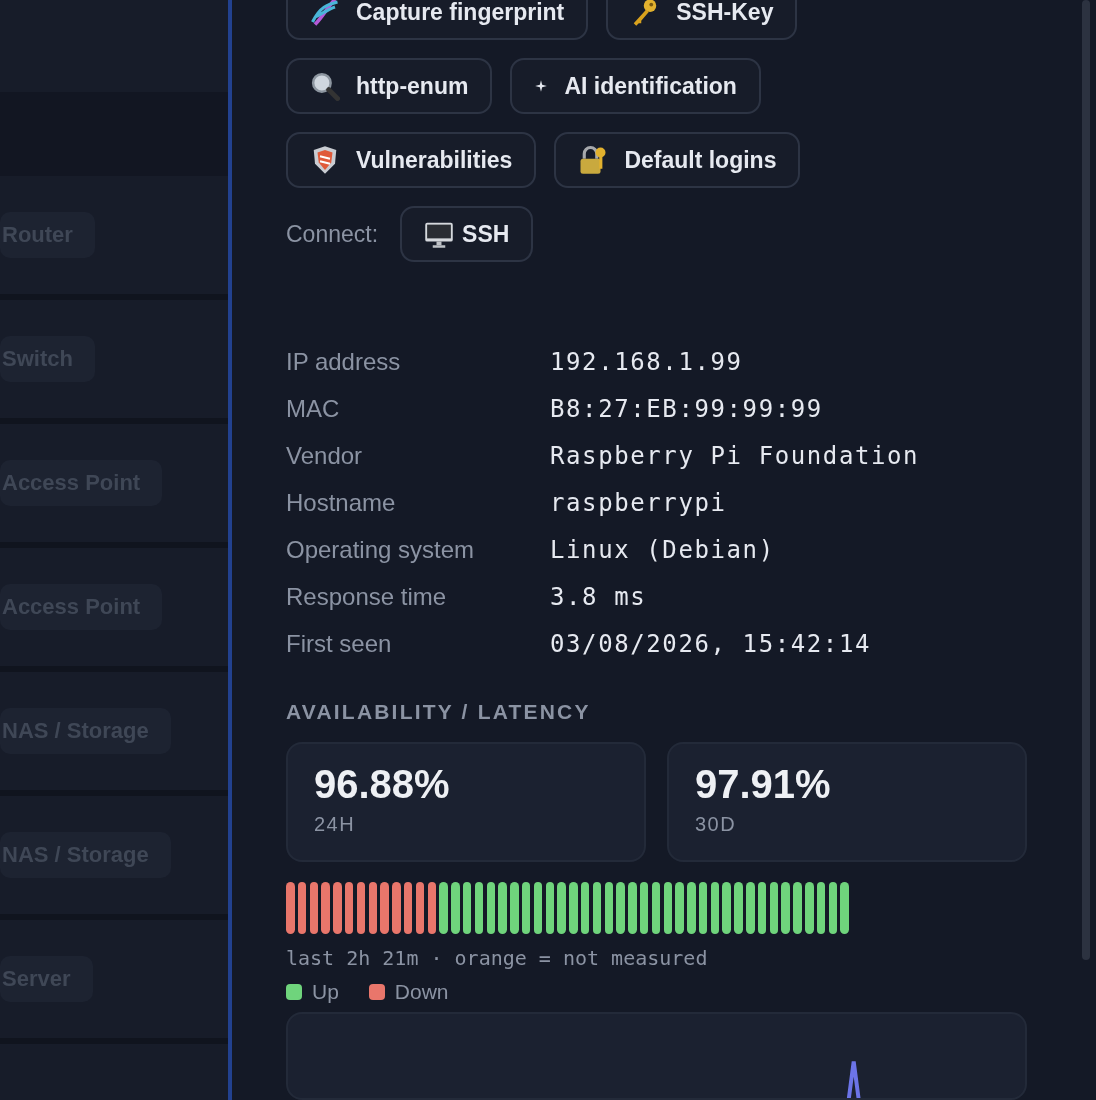 The height and width of the screenshot is (1100, 1096). Describe the element at coordinates (325, 13) in the screenshot. I see `dna-icon` at that location.